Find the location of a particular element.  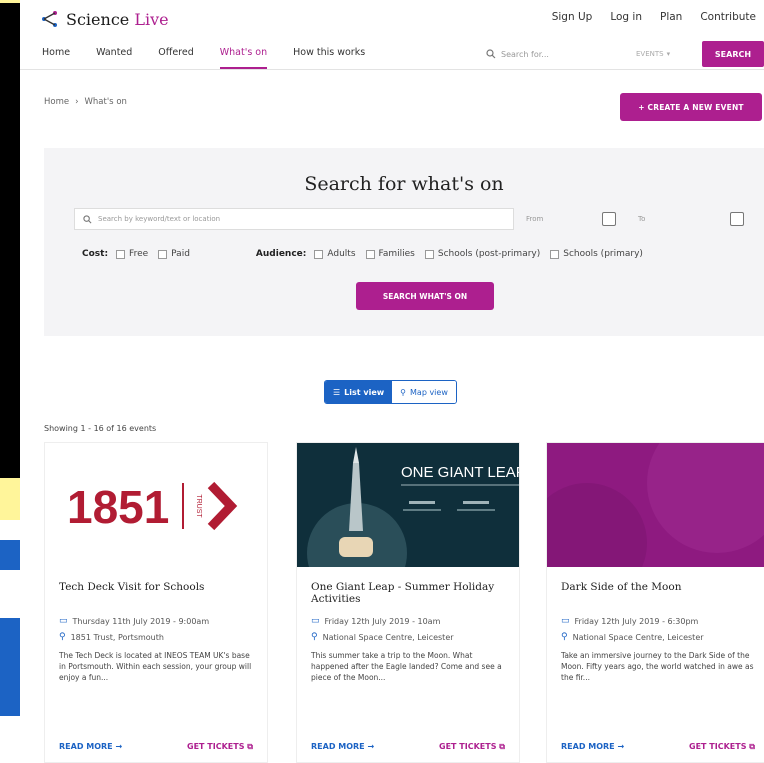

event-image is located at coordinates (655, 505).